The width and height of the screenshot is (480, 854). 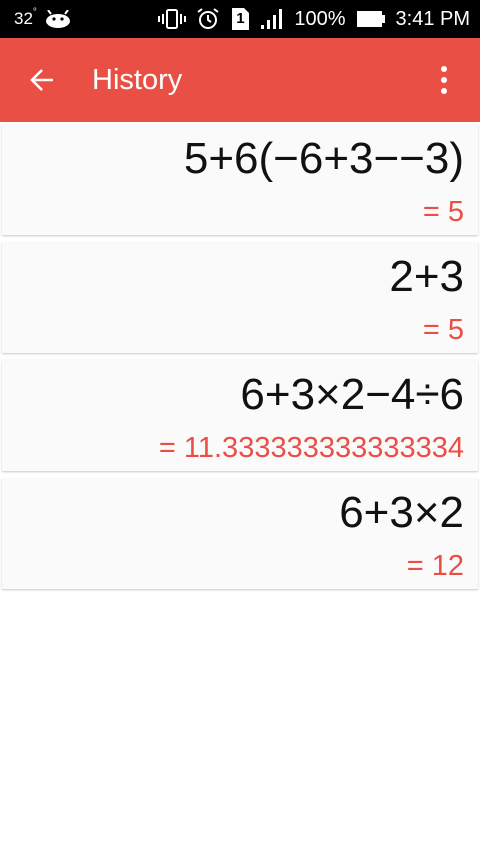 I want to click on android-icon, so click(x=58, y=19).